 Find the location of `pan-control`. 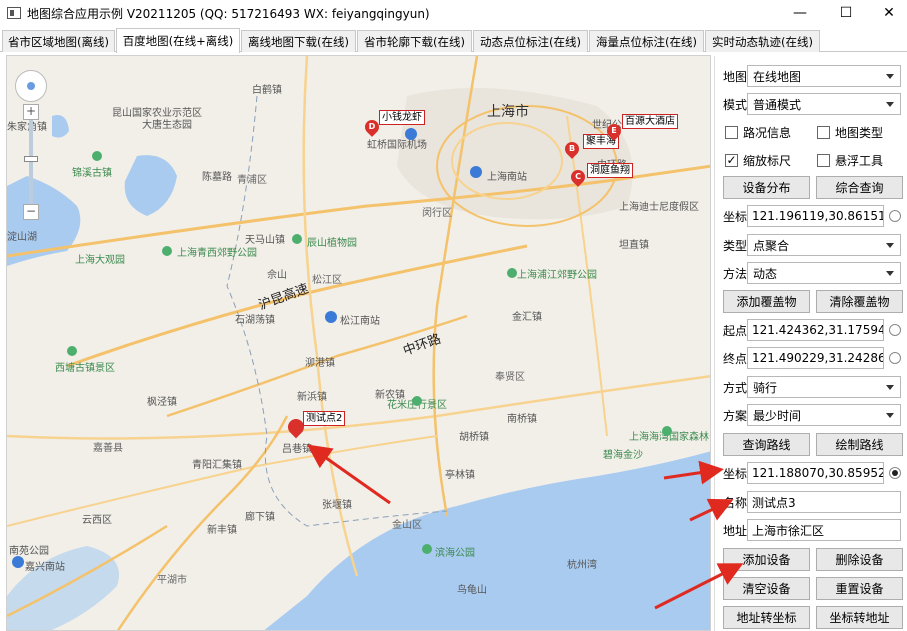

pan-control is located at coordinates (31, 86).